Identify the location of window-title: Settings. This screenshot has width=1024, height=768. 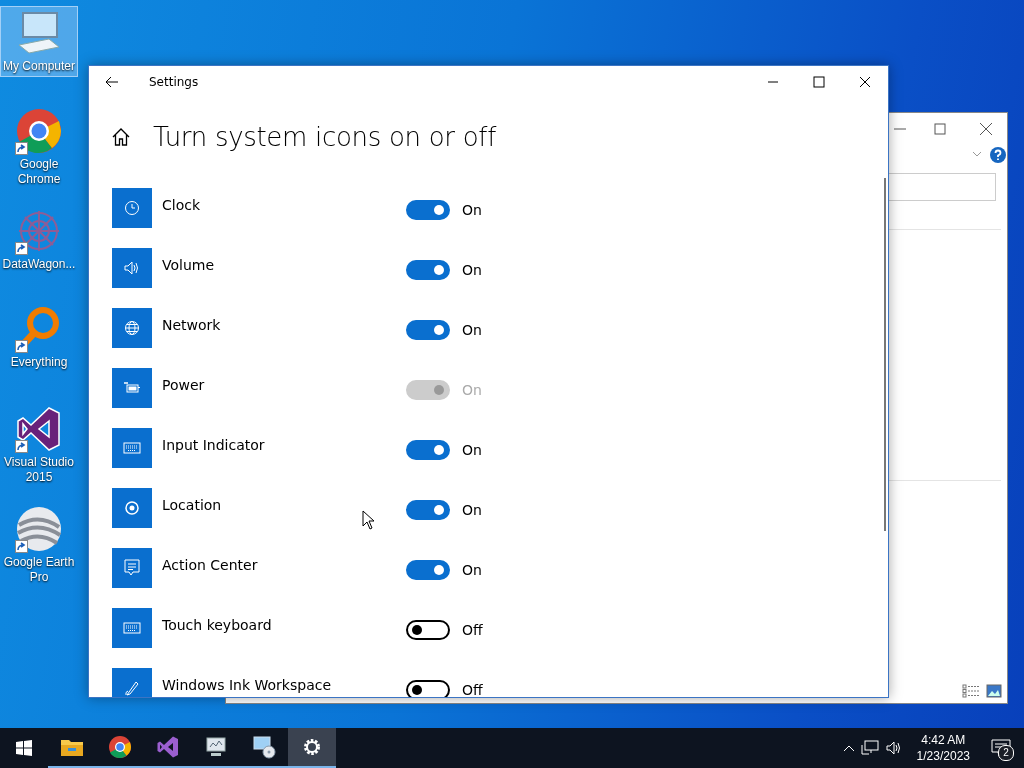
(174, 82).